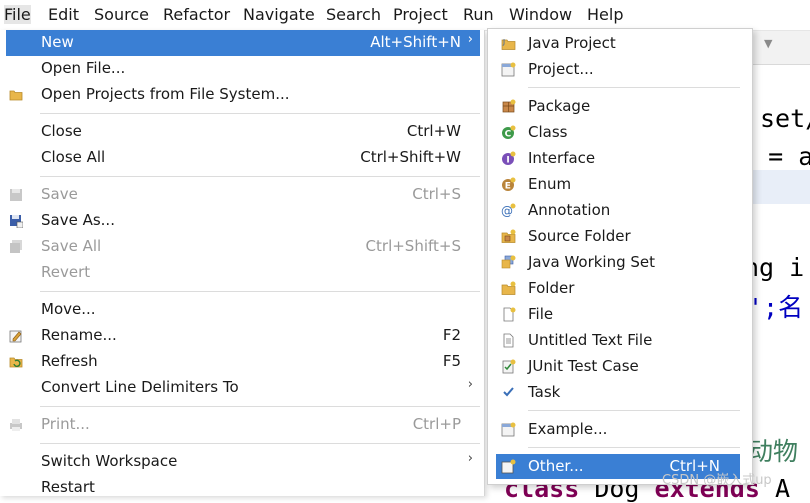 This screenshot has height=503, width=810. Describe the element at coordinates (59, 194) in the screenshot. I see `menu-item-label: Save` at that location.